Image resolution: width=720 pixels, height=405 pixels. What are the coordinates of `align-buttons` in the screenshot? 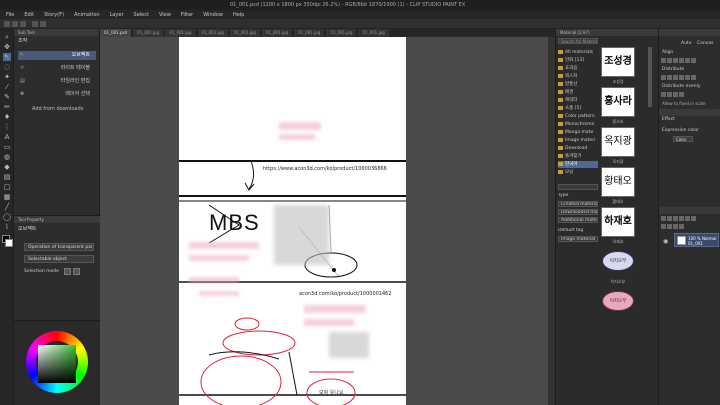 It's located at (690, 61).